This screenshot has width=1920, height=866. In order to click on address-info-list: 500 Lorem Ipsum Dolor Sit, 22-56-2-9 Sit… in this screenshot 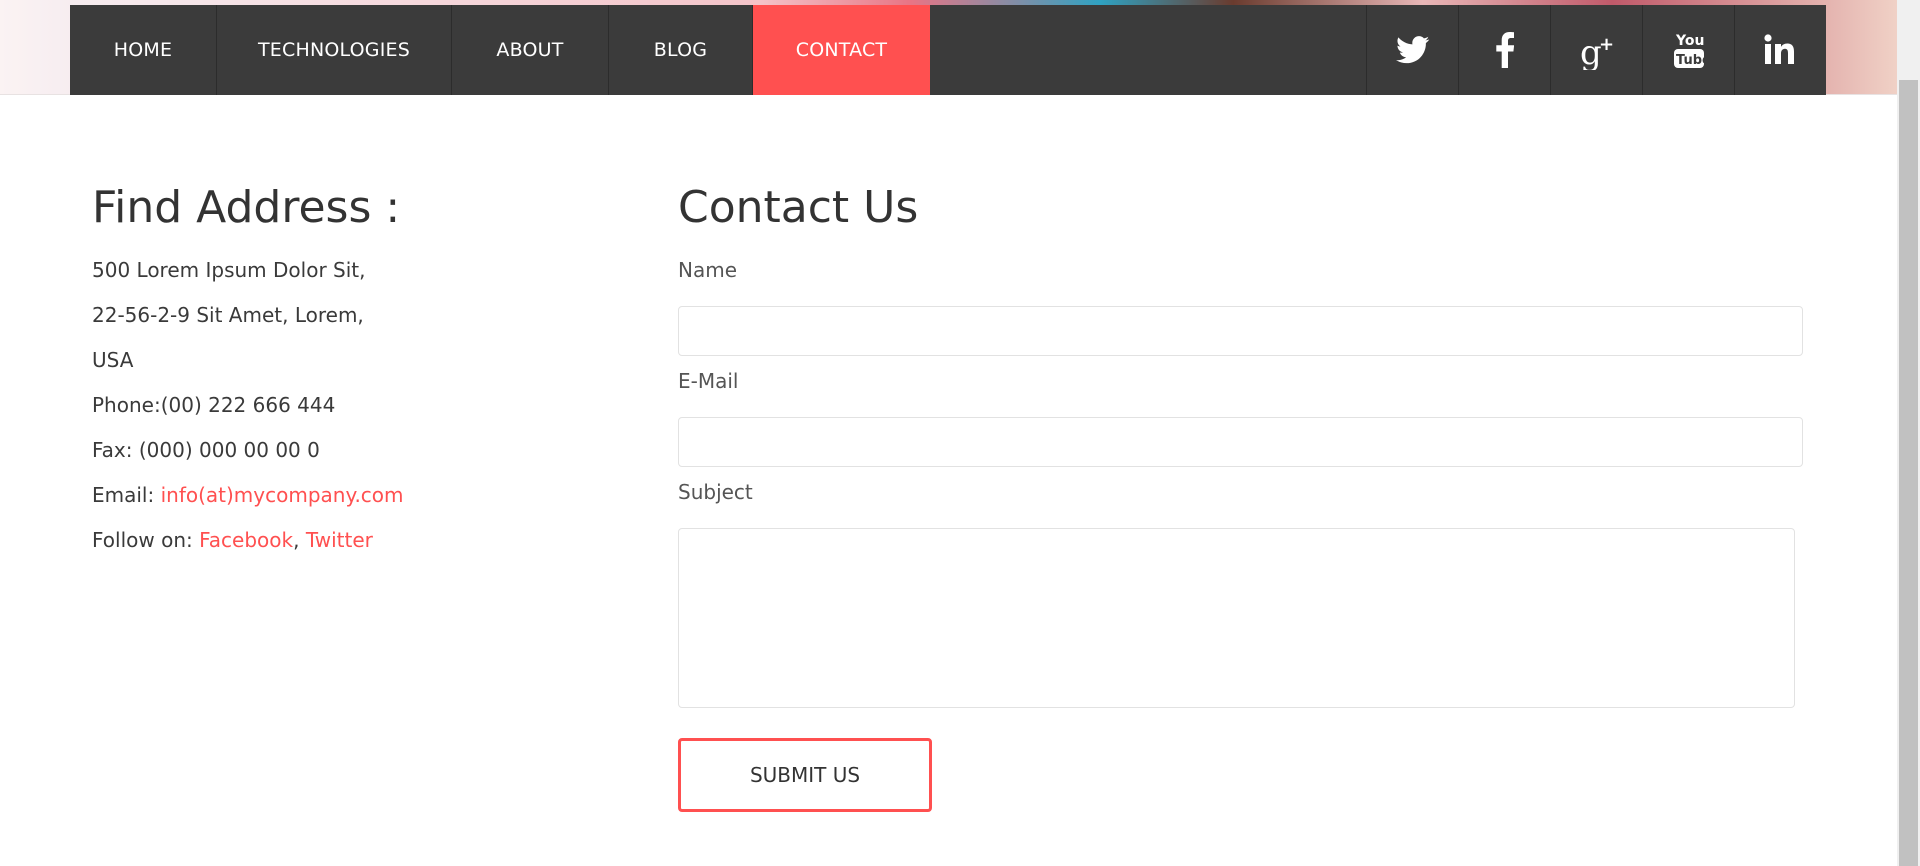, I will do `click(342, 405)`.